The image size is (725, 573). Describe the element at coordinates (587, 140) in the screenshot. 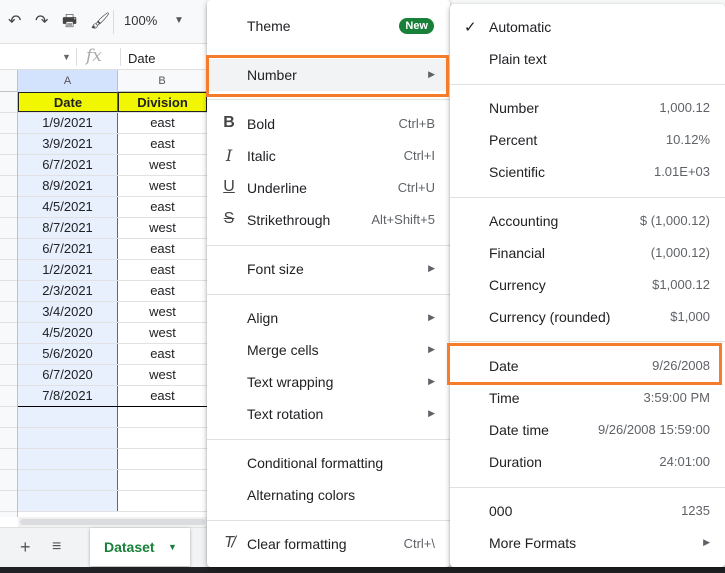

I see `format-percent: Percent 10.12%` at that location.